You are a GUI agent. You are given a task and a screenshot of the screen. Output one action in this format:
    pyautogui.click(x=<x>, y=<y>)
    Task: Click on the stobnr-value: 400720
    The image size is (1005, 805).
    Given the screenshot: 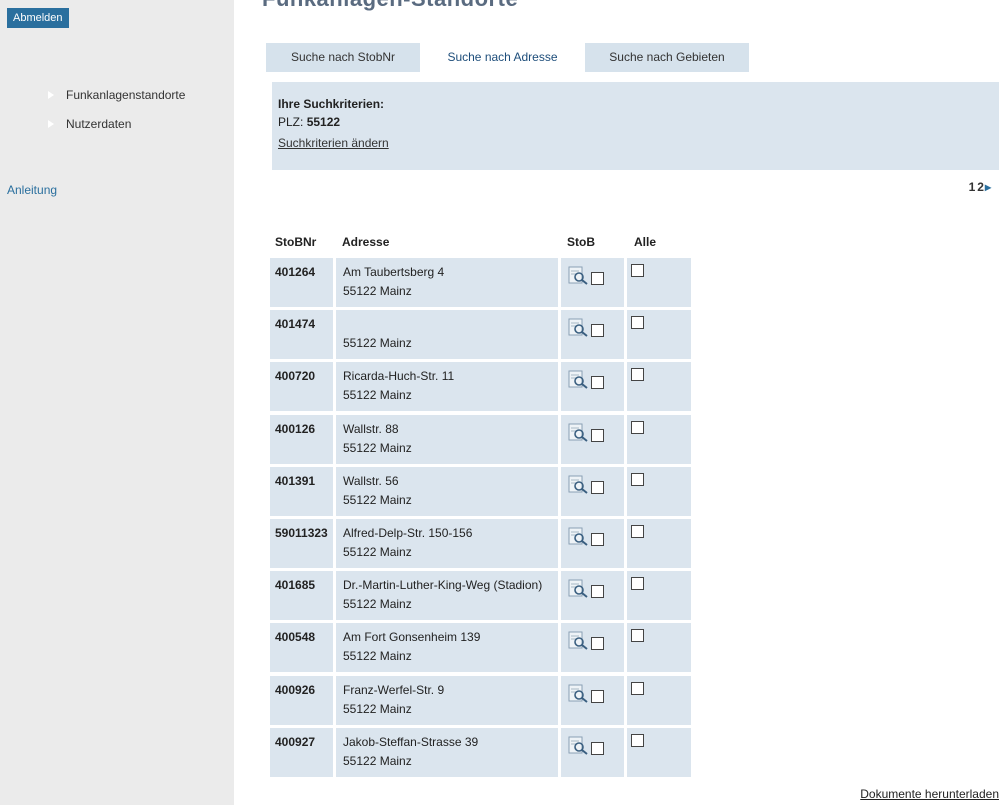 What is the action you would take?
    pyautogui.click(x=295, y=376)
    